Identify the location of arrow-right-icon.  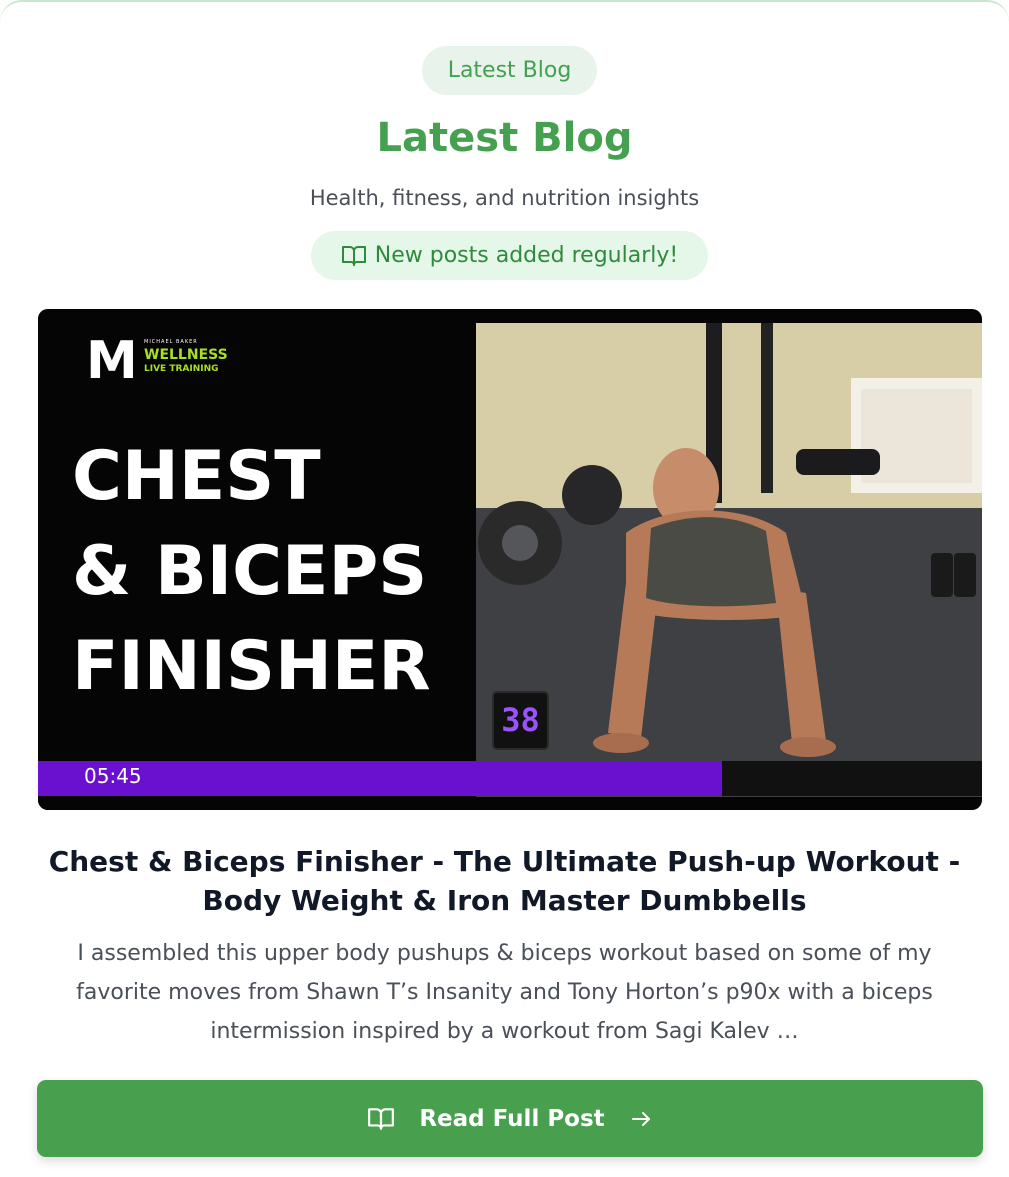
(641, 1119).